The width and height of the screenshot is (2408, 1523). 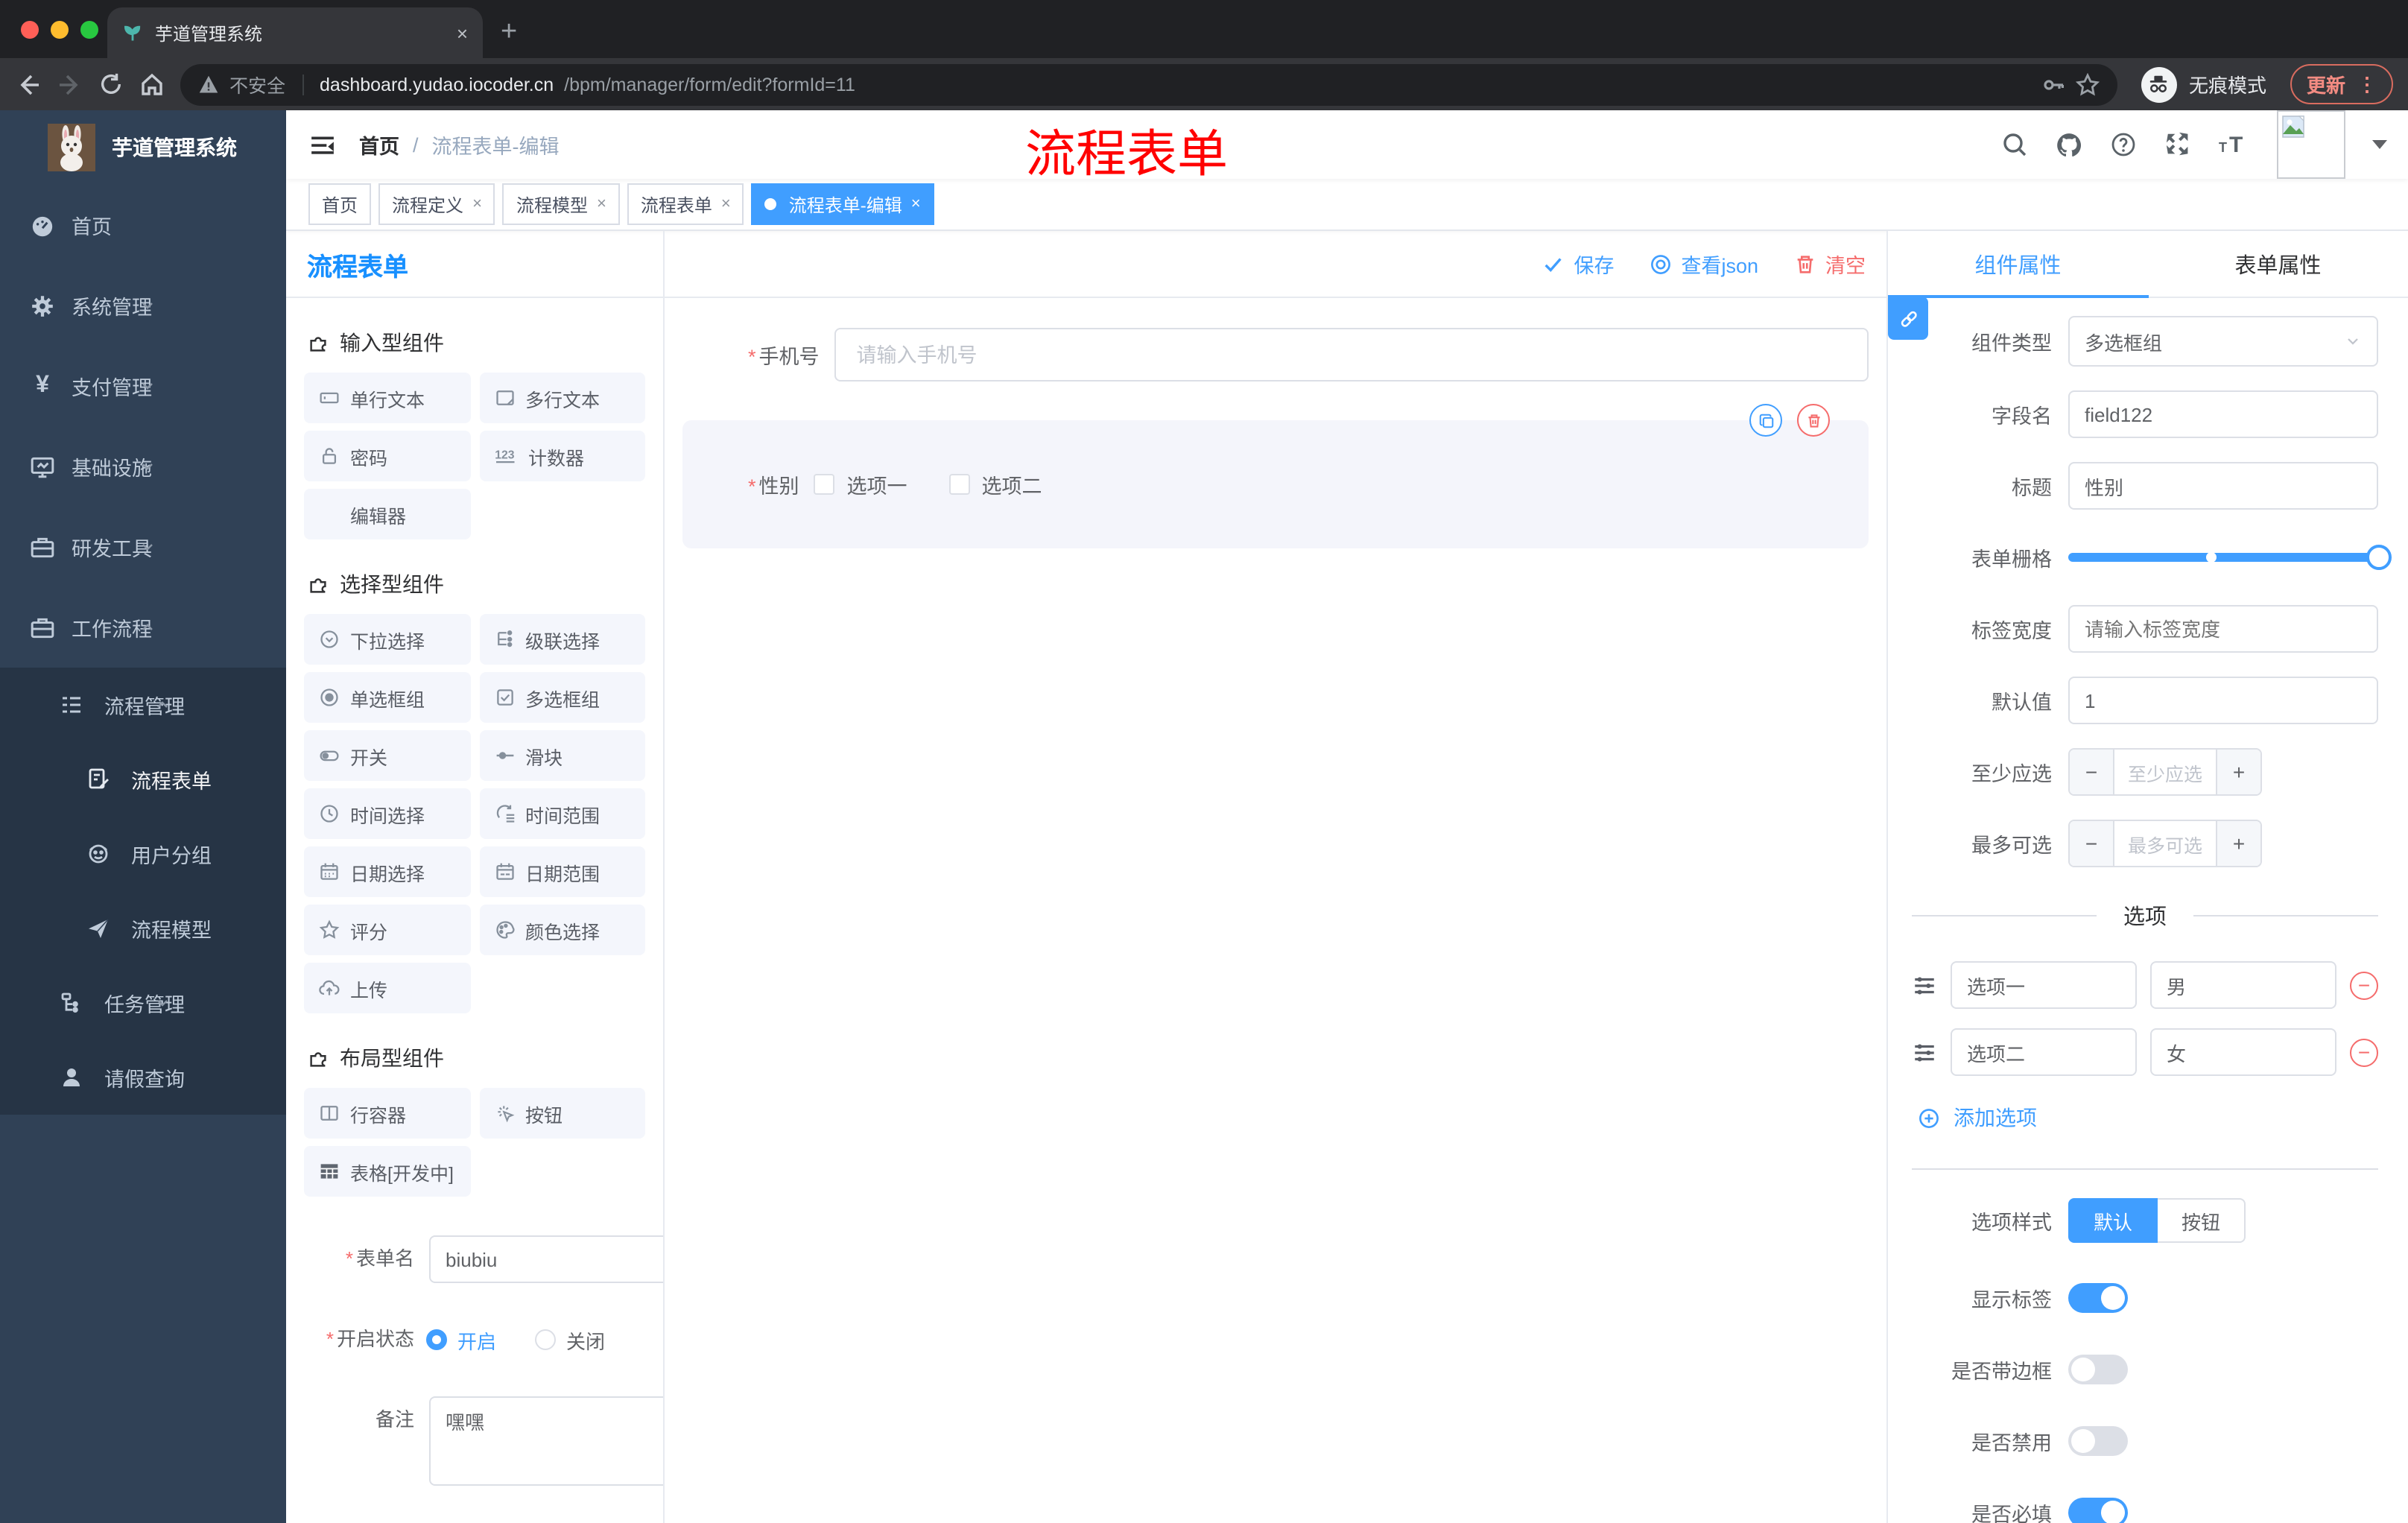 I want to click on palette-item-table: 表格[开发中], so click(x=387, y=1172).